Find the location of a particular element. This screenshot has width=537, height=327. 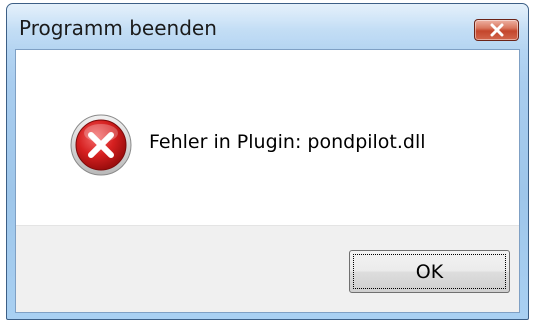

close-button is located at coordinates (496, 30).